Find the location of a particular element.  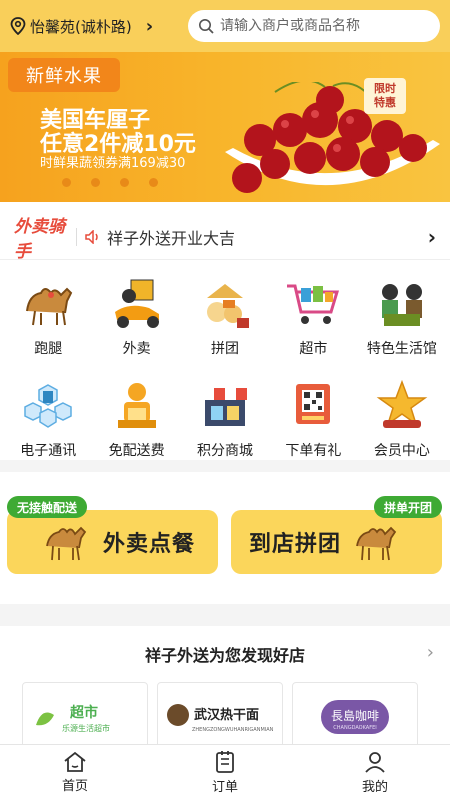

search-icon is located at coordinates (206, 26).